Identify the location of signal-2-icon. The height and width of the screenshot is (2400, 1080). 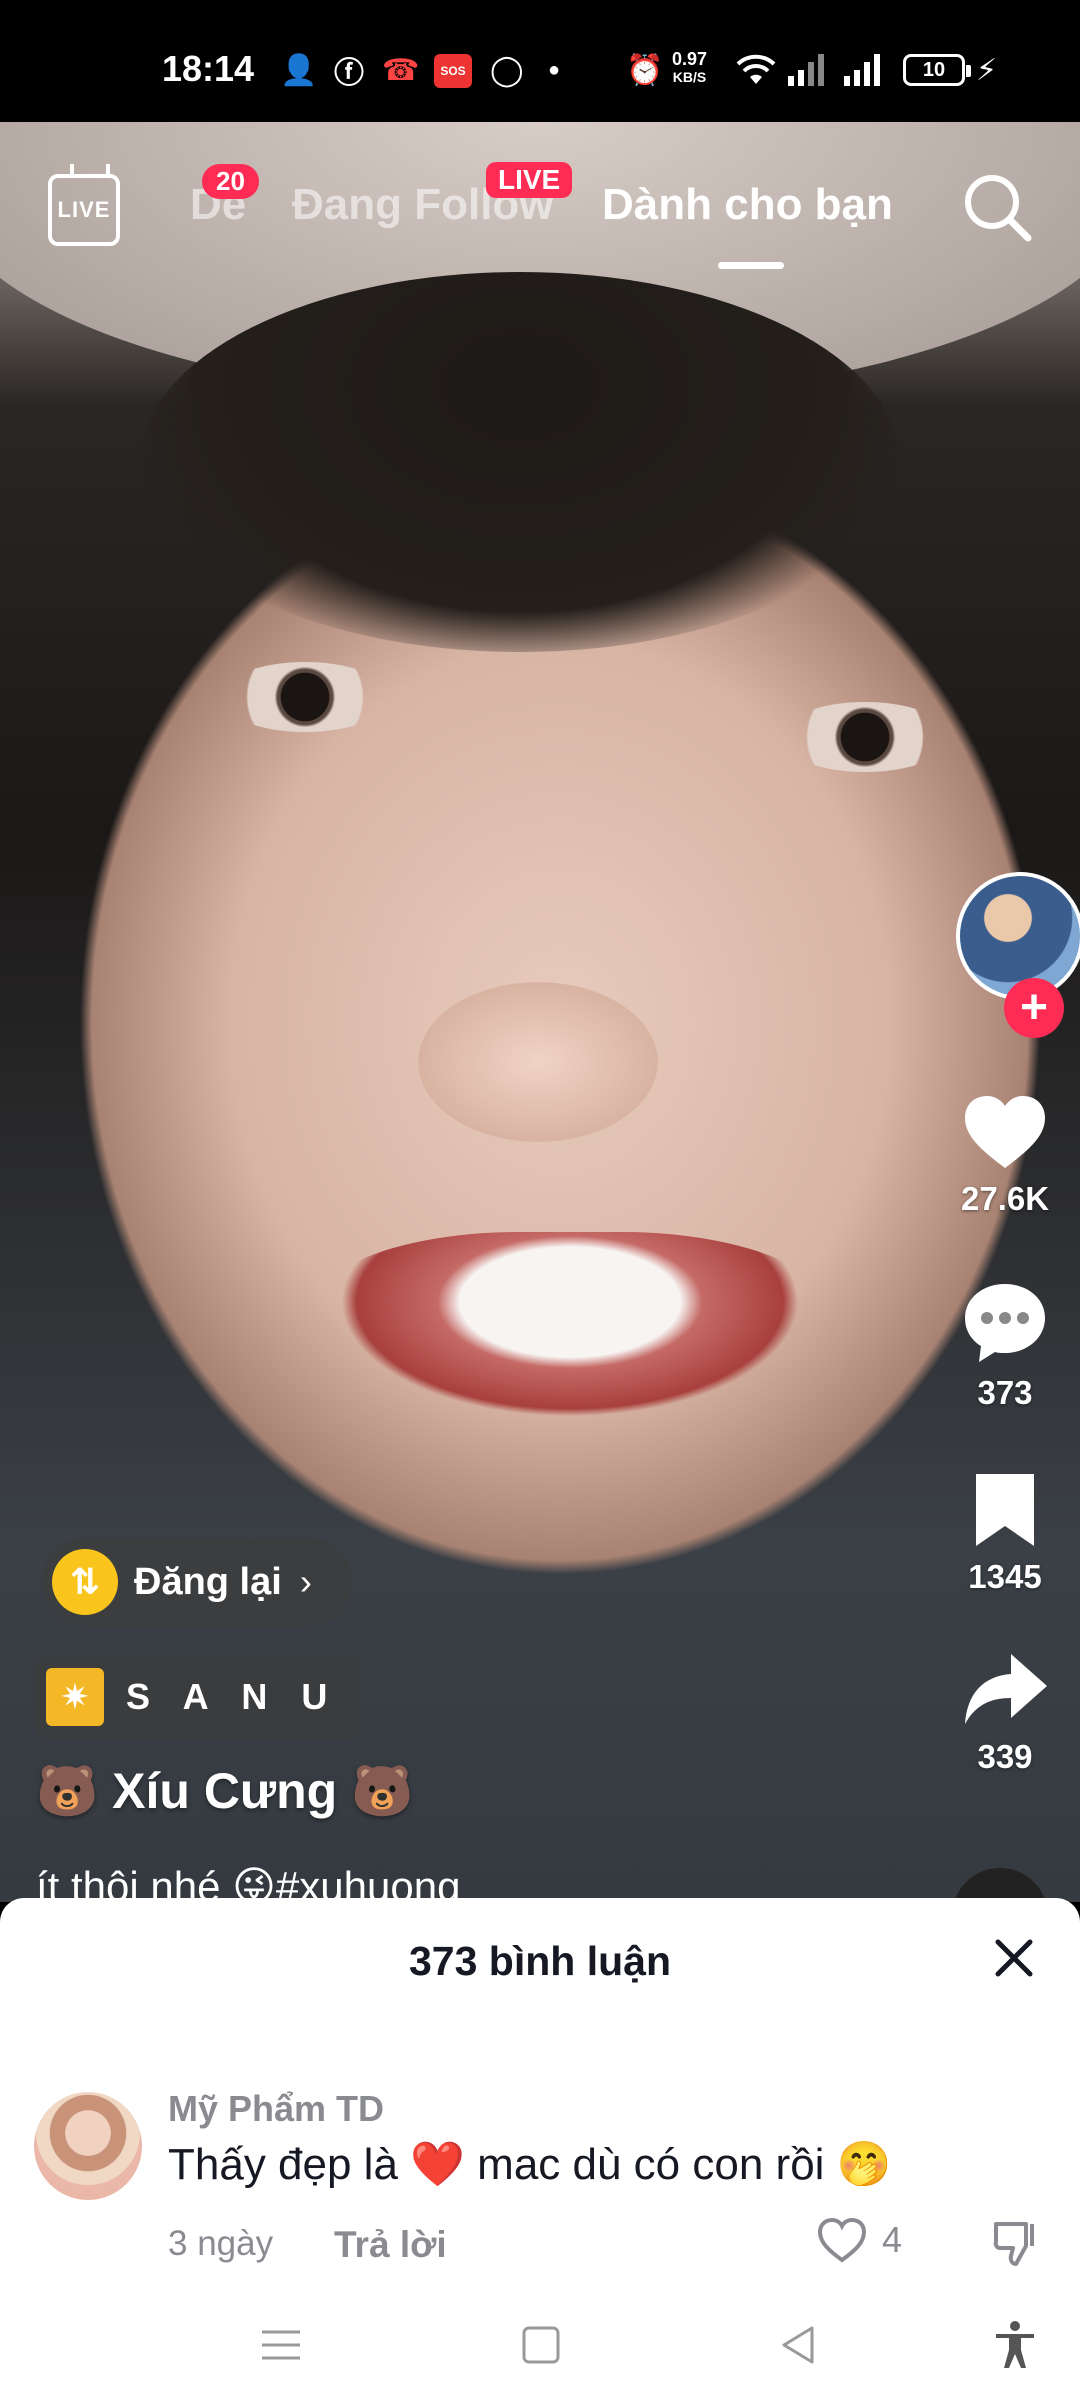
(862, 70).